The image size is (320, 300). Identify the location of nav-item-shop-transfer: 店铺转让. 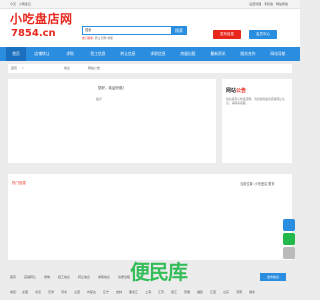
(42, 54).